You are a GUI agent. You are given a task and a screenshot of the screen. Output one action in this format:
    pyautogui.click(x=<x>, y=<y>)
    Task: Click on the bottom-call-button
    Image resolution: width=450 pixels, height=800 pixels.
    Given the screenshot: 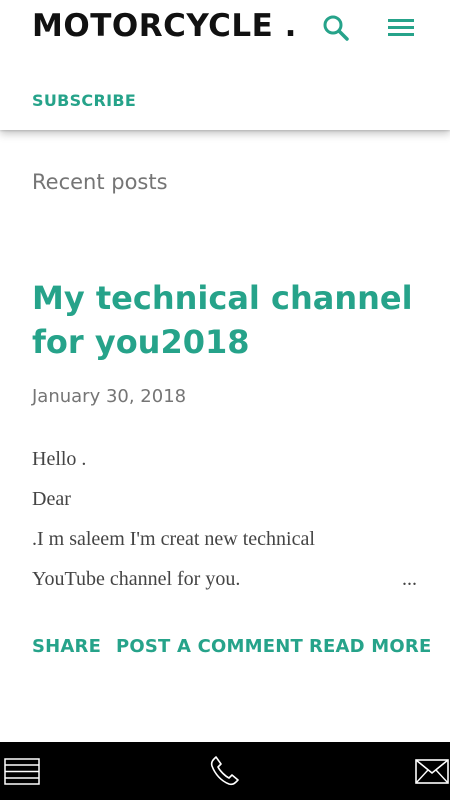 What is the action you would take?
    pyautogui.click(x=225, y=771)
    